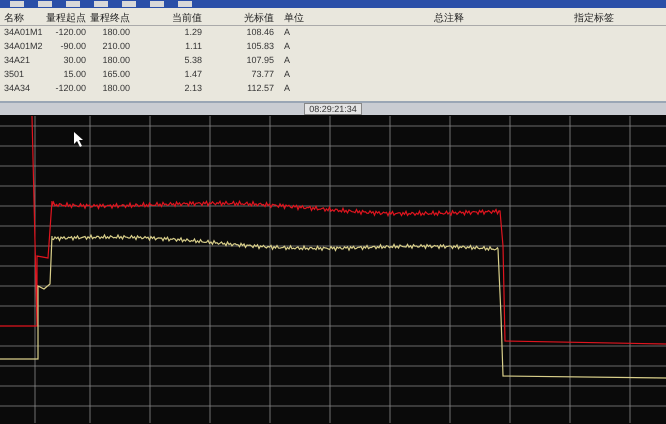 Image resolution: width=666 pixels, height=424 pixels. What do you see at coordinates (166, 18) in the screenshot?
I see `column-header: 当前值` at bounding box center [166, 18].